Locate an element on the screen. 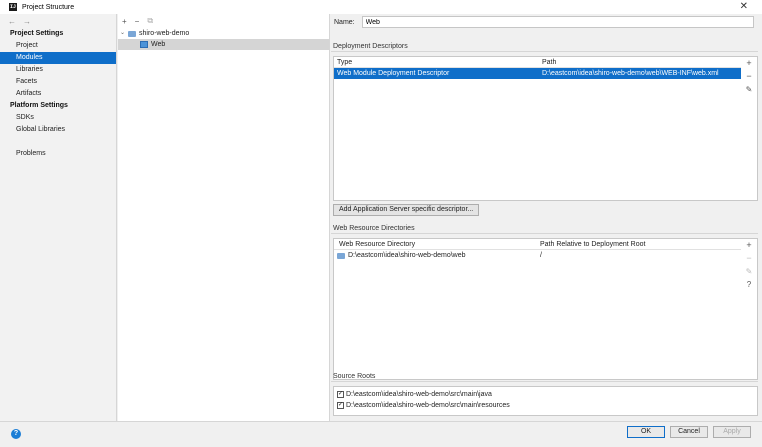 The width and height of the screenshot is (762, 447). resource-tools: + − ✎ ? is located at coordinates (749, 265).